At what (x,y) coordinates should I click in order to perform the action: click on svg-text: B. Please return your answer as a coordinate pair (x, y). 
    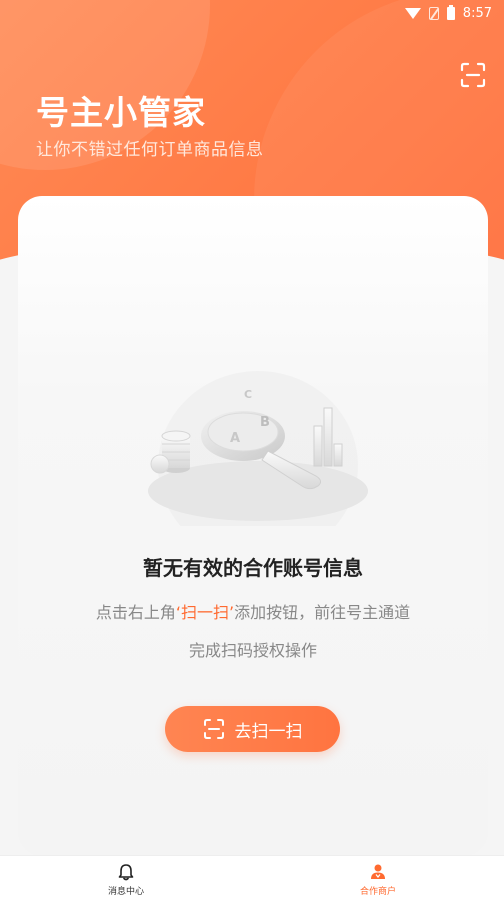
    Looking at the image, I should click on (265, 422).